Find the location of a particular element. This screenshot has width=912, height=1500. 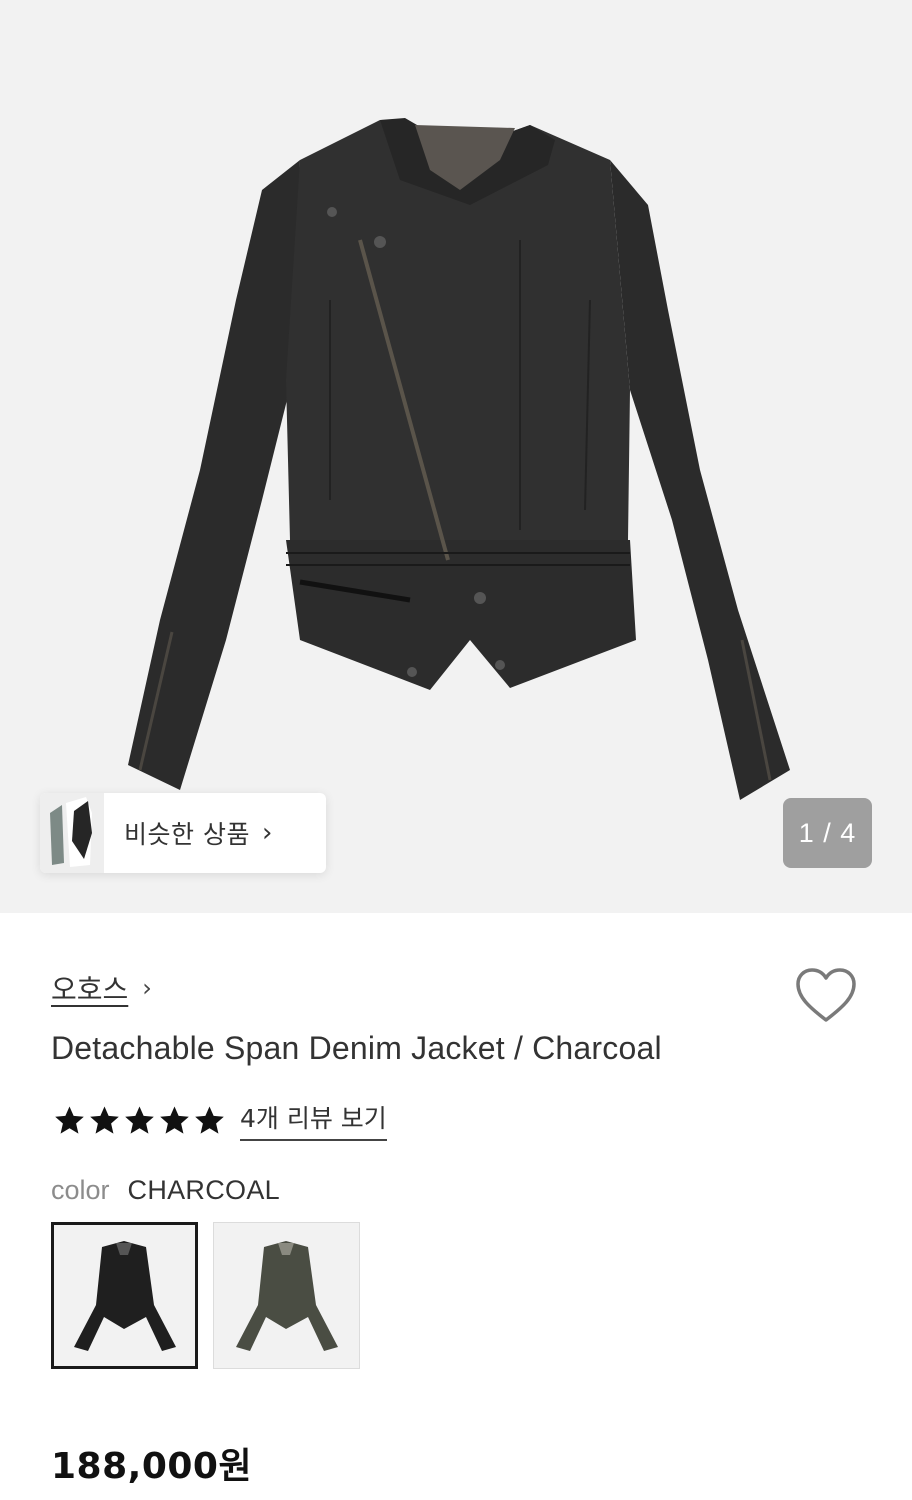

product-title: Detachable Span Denim Jacket / Charcoal is located at coordinates (356, 1048).